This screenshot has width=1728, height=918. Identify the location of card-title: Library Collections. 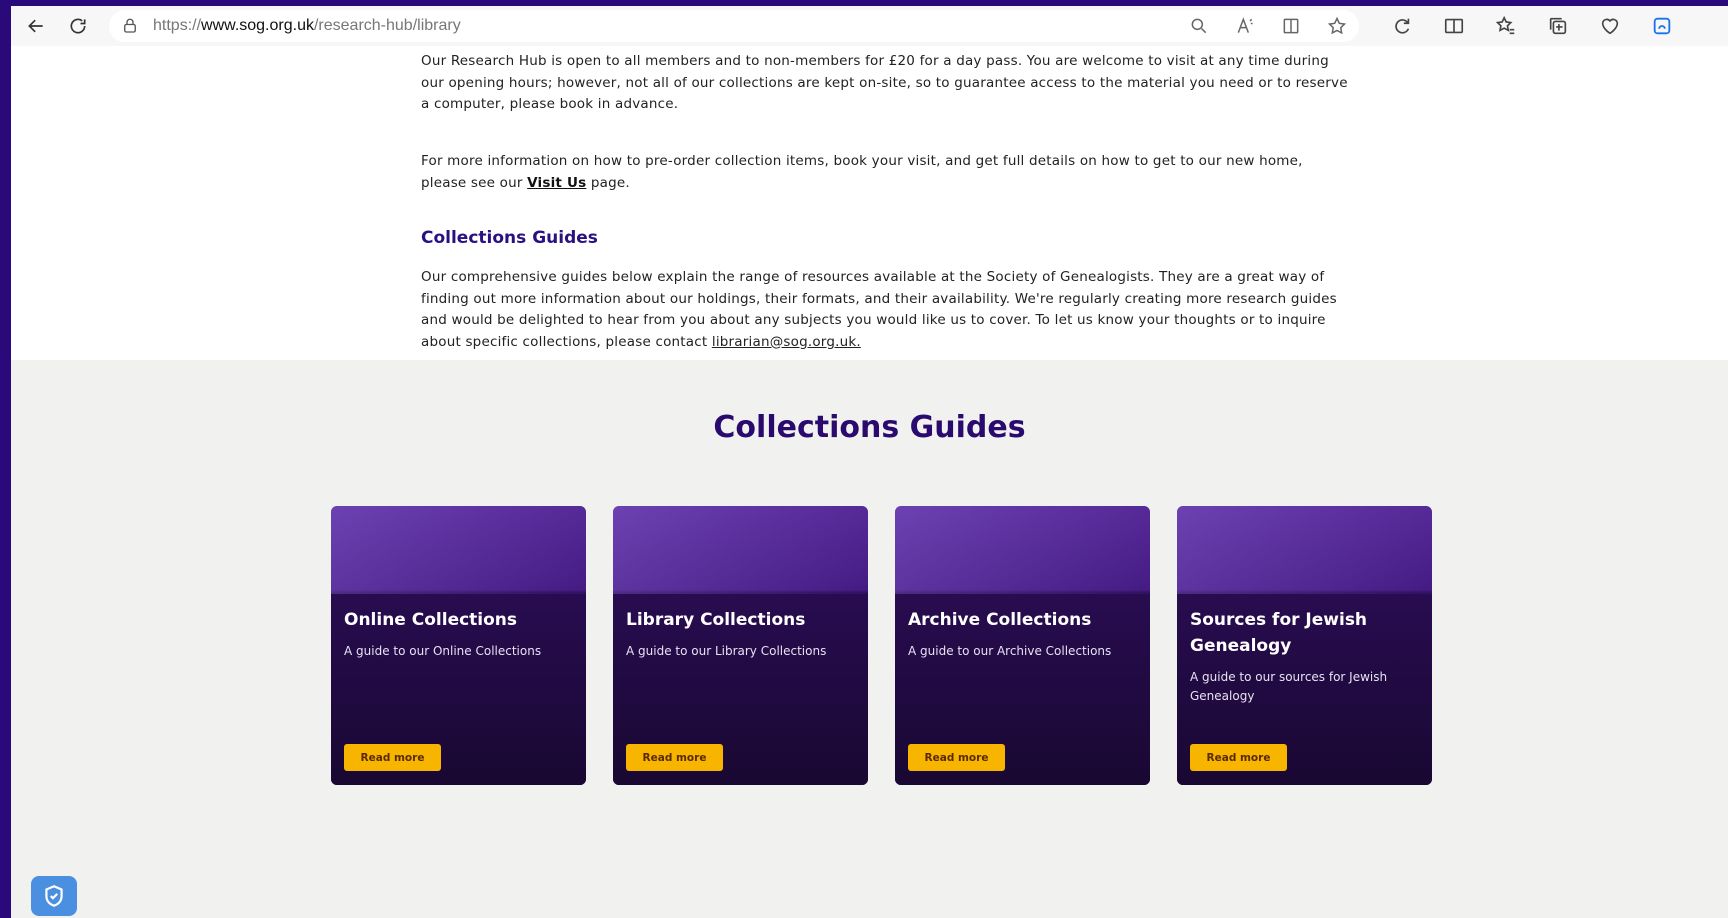
(716, 620).